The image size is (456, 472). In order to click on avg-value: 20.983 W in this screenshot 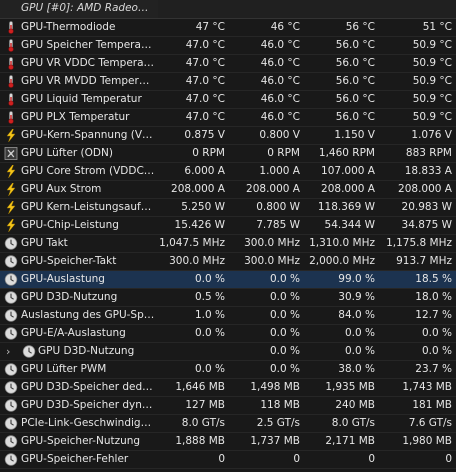, I will do `click(426, 207)`.